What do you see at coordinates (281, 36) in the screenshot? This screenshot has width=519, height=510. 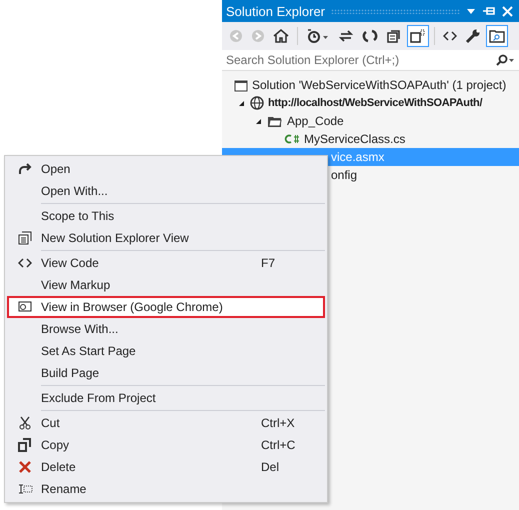 I see `home-icon` at bounding box center [281, 36].